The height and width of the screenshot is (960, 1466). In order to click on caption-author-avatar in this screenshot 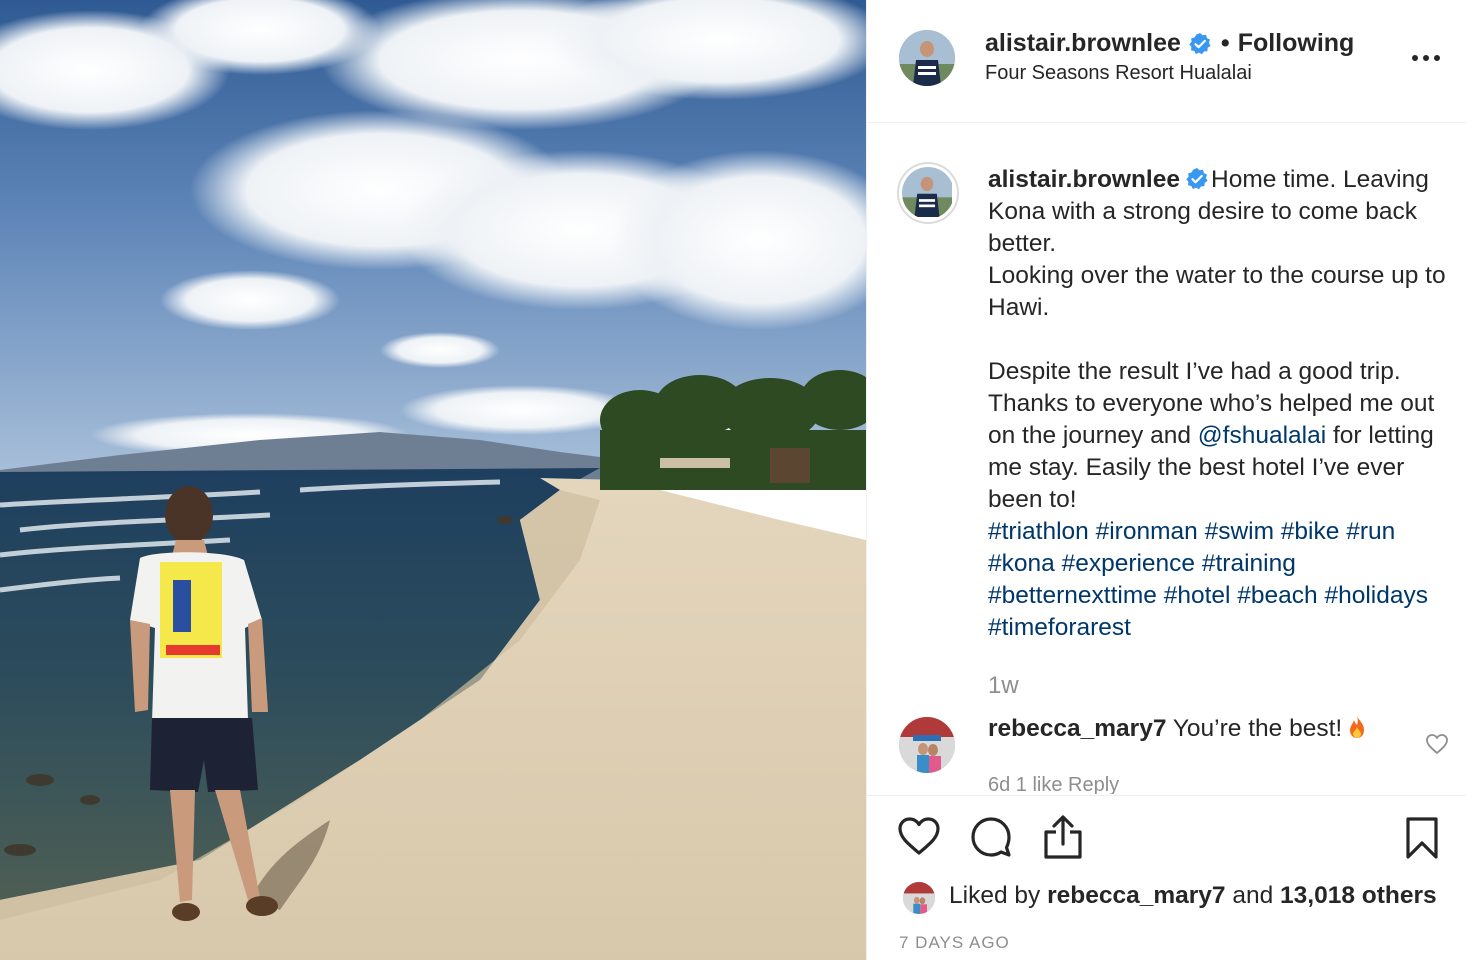, I will do `click(928, 193)`.